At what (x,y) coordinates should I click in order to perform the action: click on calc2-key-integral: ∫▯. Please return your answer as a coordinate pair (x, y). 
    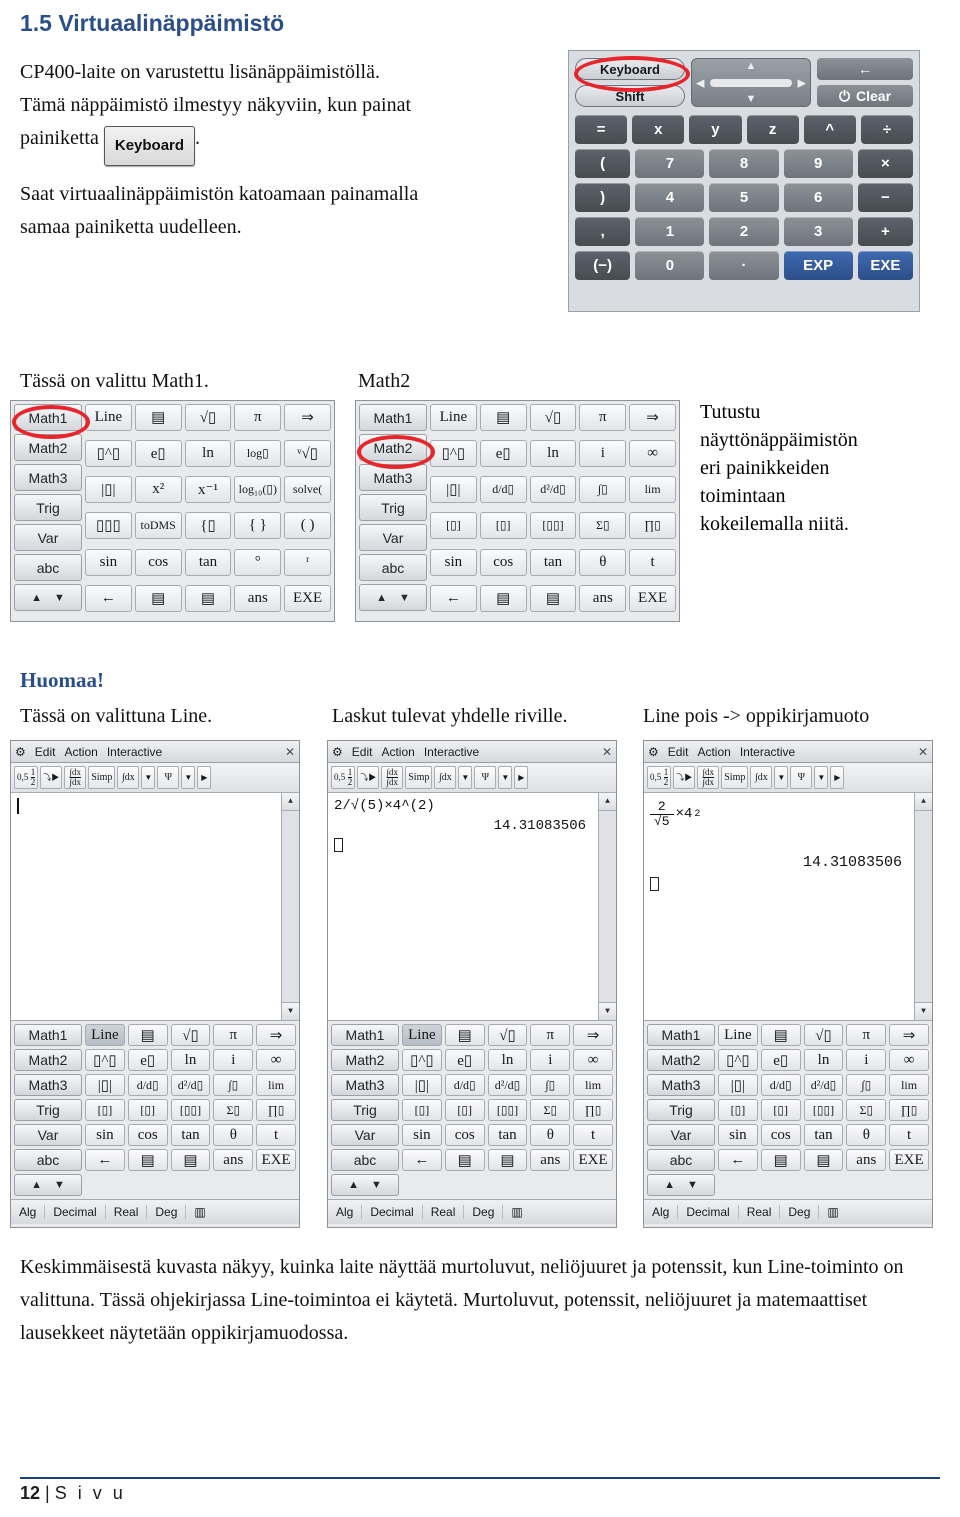
    Looking at the image, I should click on (550, 1085).